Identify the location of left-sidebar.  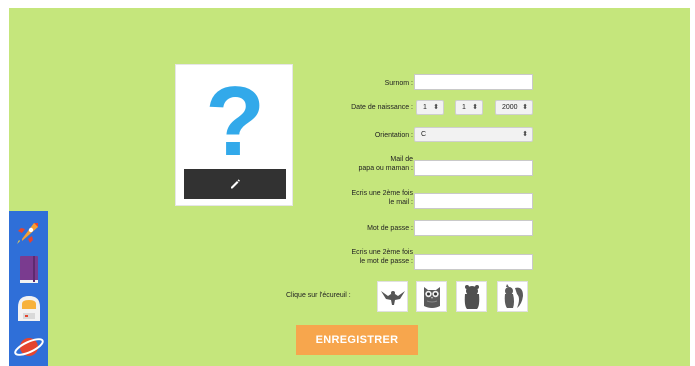
(28, 288).